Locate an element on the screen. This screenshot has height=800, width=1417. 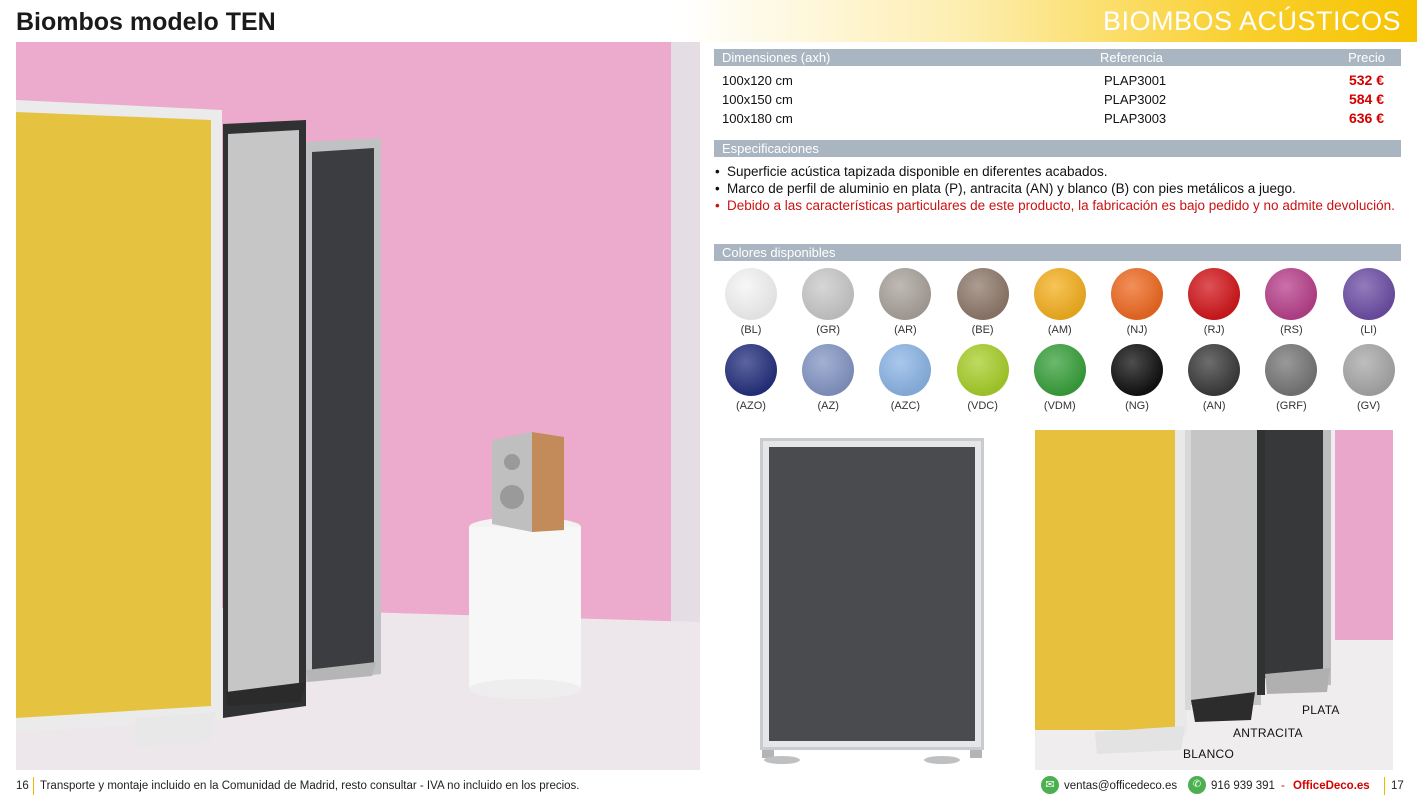
color-swatch: (BL) is located at coordinates (751, 302).